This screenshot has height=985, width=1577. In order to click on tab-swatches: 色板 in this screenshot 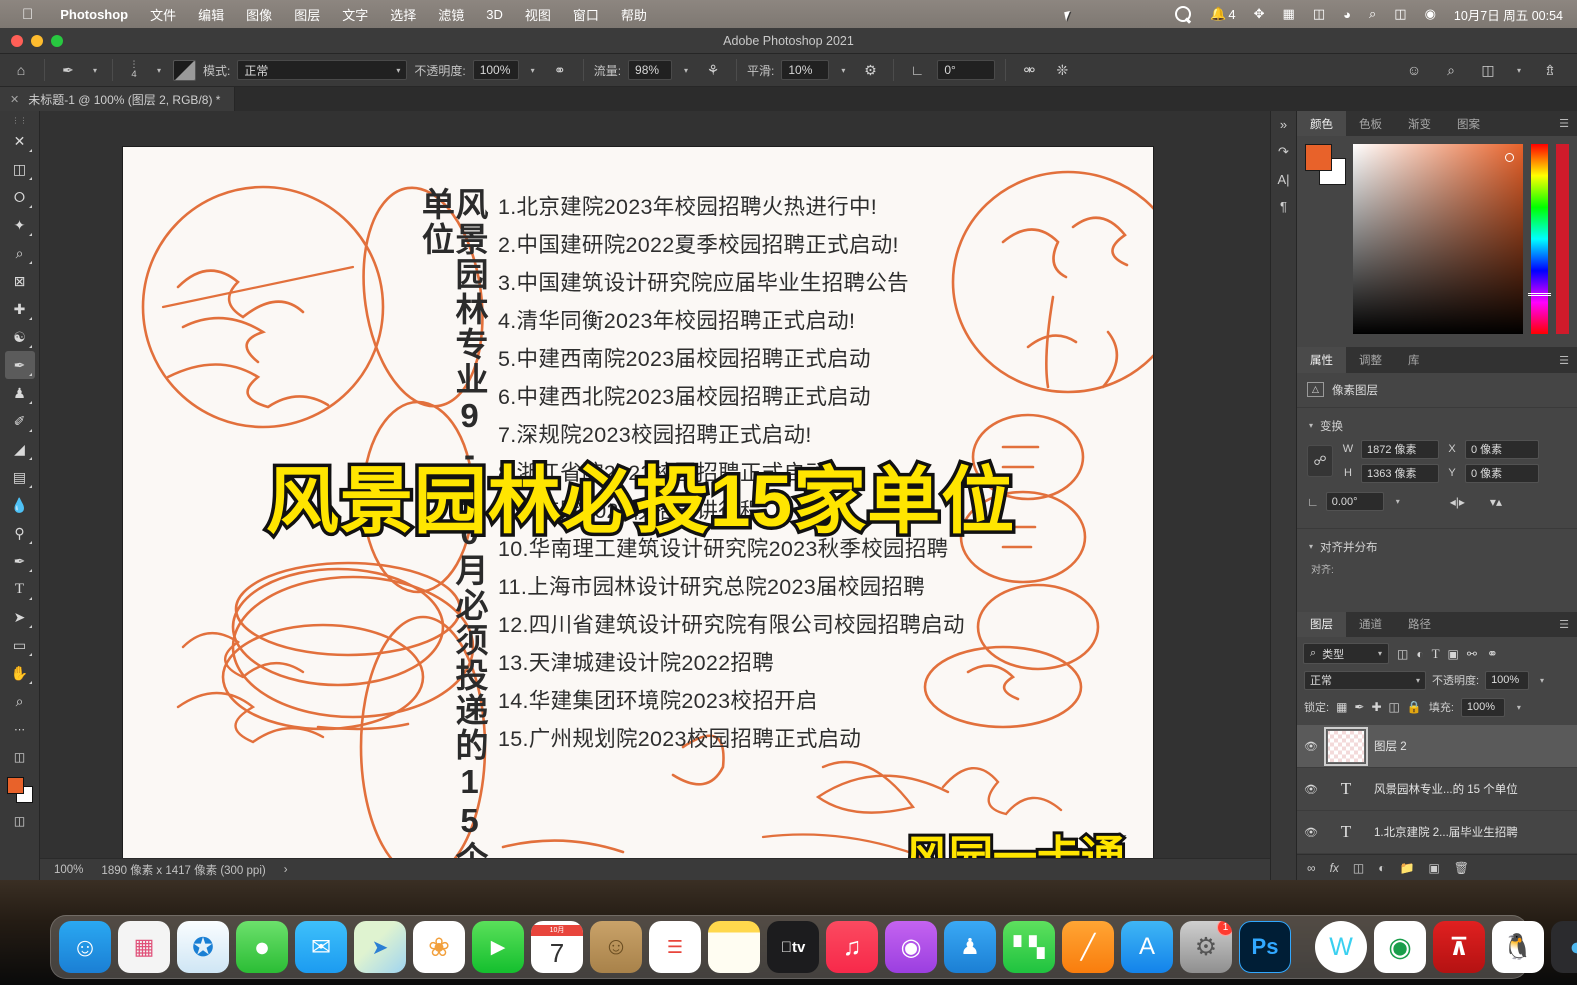, I will do `click(1370, 123)`.